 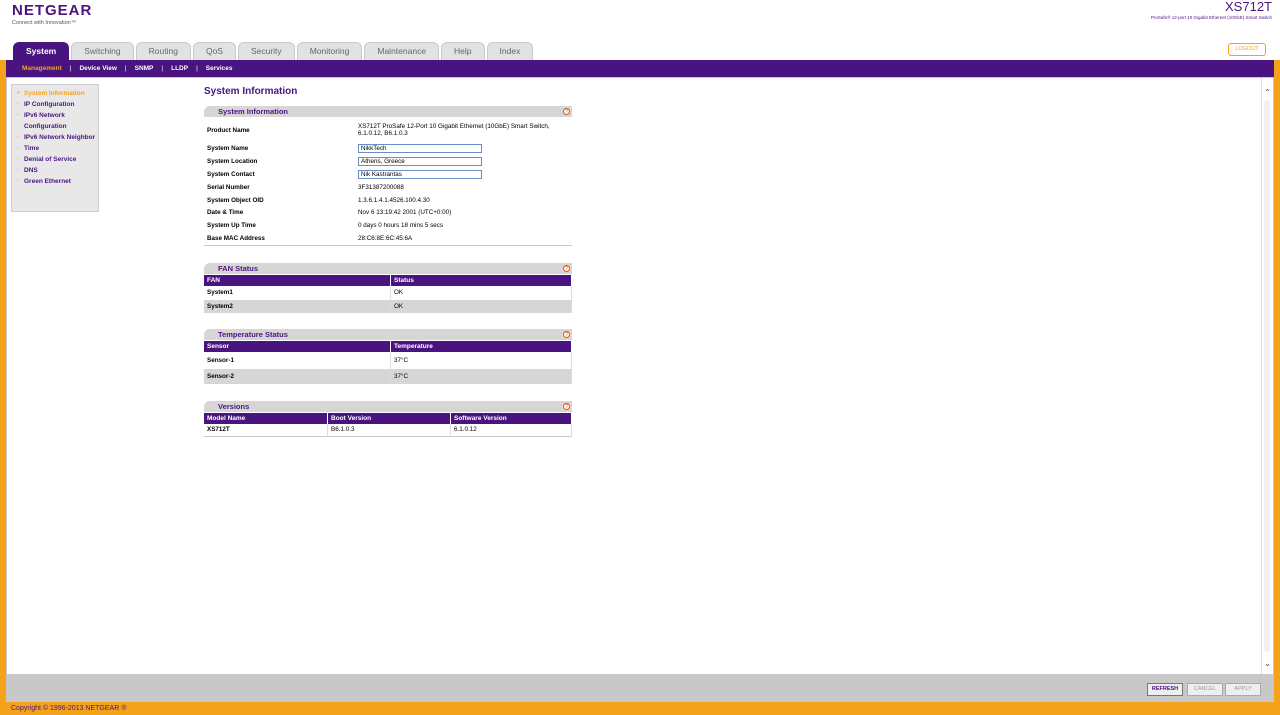 I want to click on table-header-row: FAN Status, so click(x=388, y=280).